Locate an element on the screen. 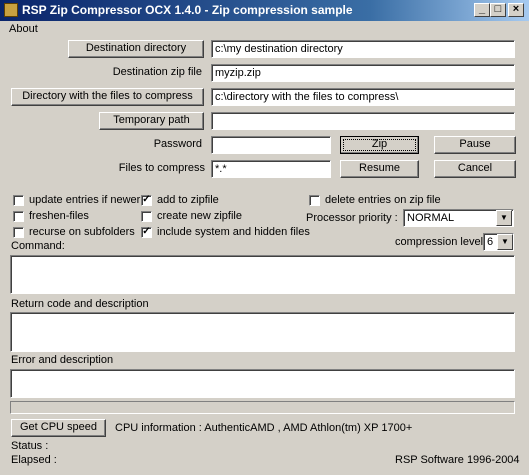  create-new-zipfile-label: create new zipfile is located at coordinates (199, 216).